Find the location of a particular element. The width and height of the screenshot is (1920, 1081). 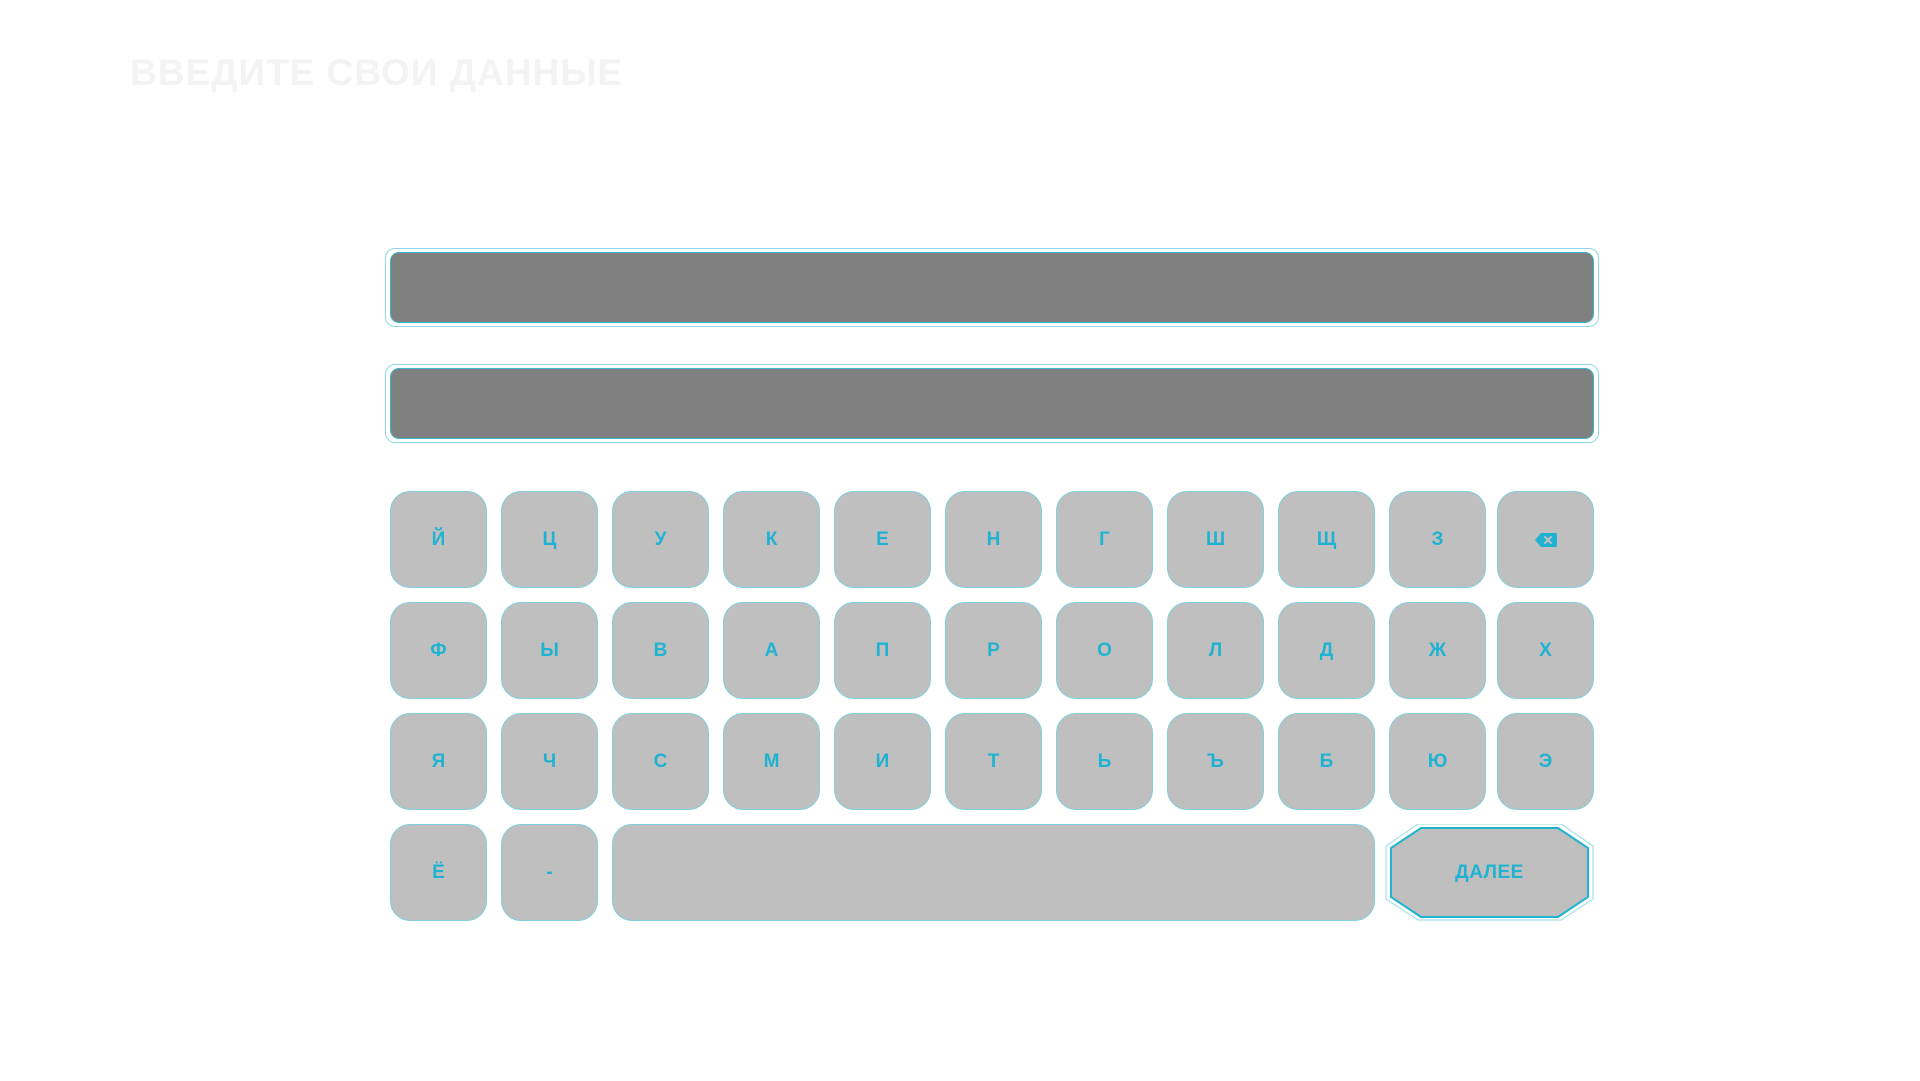

key-letter: Ж is located at coordinates (1437, 650).